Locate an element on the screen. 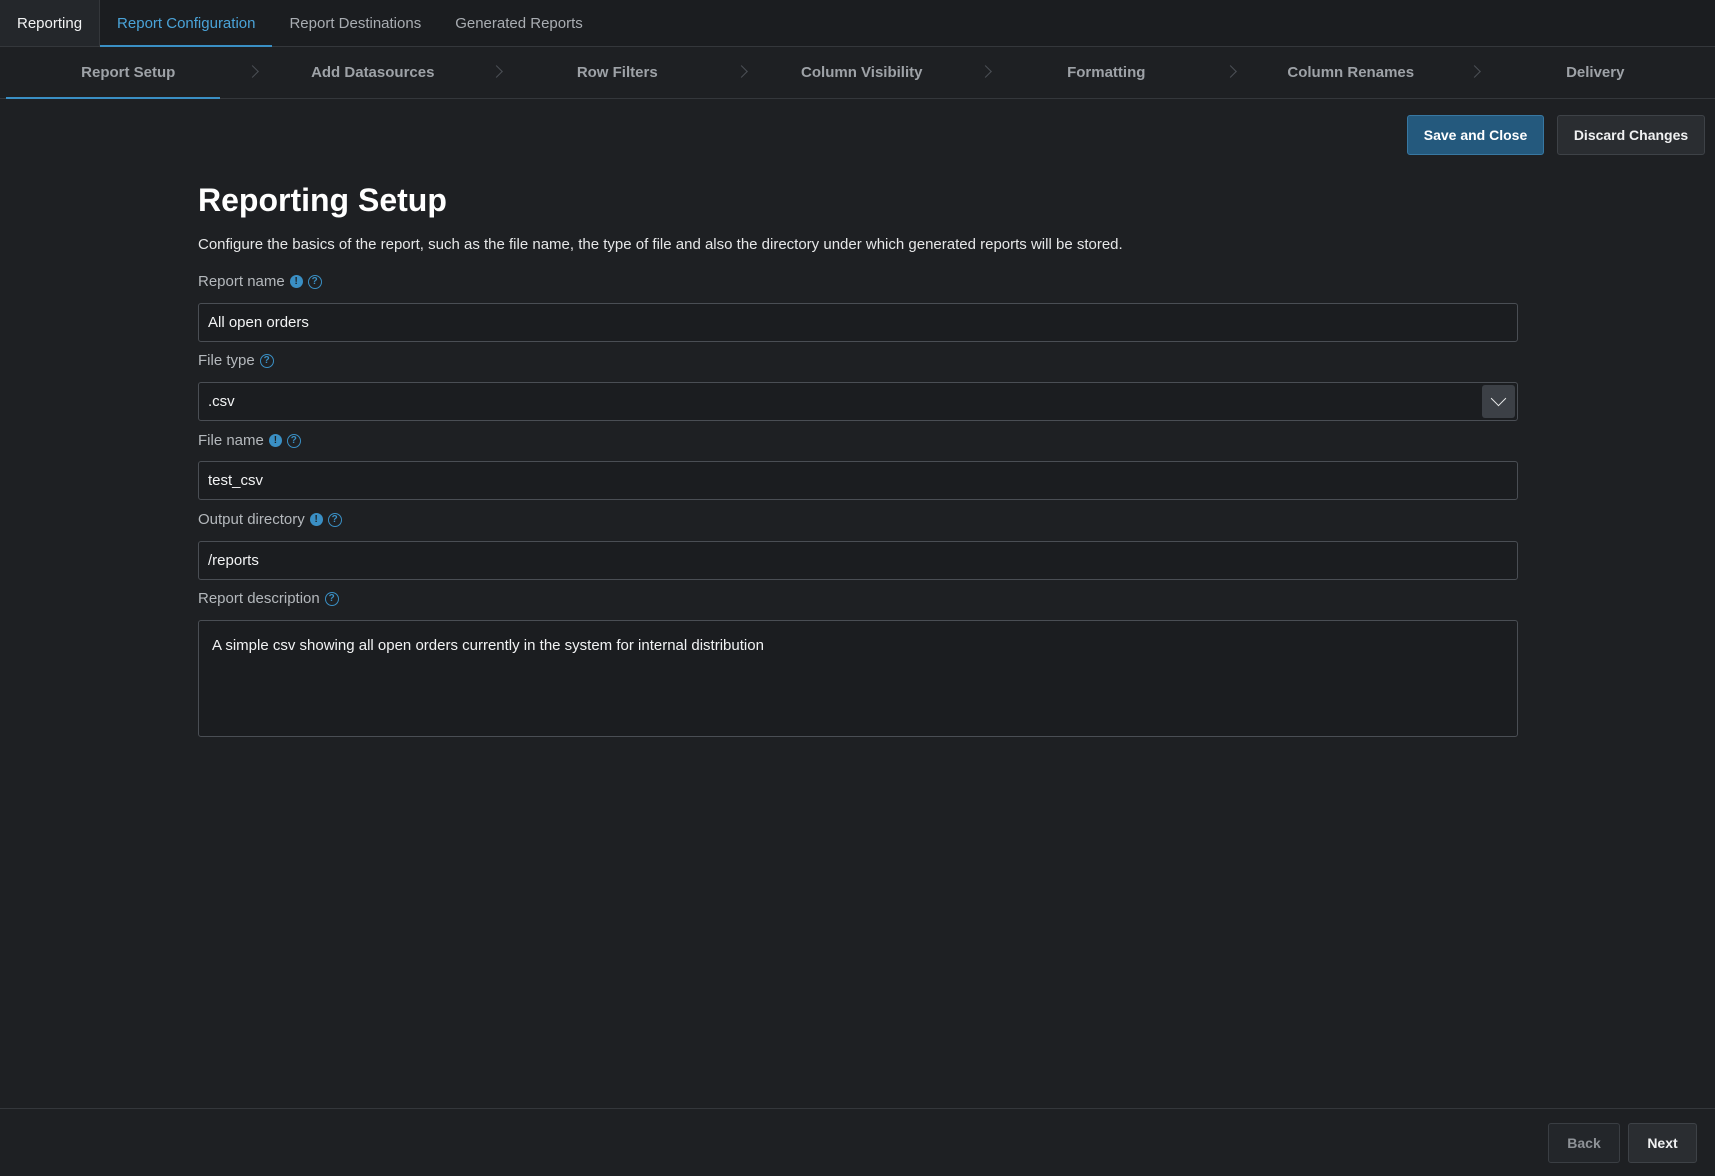  label-text: File name is located at coordinates (231, 440).